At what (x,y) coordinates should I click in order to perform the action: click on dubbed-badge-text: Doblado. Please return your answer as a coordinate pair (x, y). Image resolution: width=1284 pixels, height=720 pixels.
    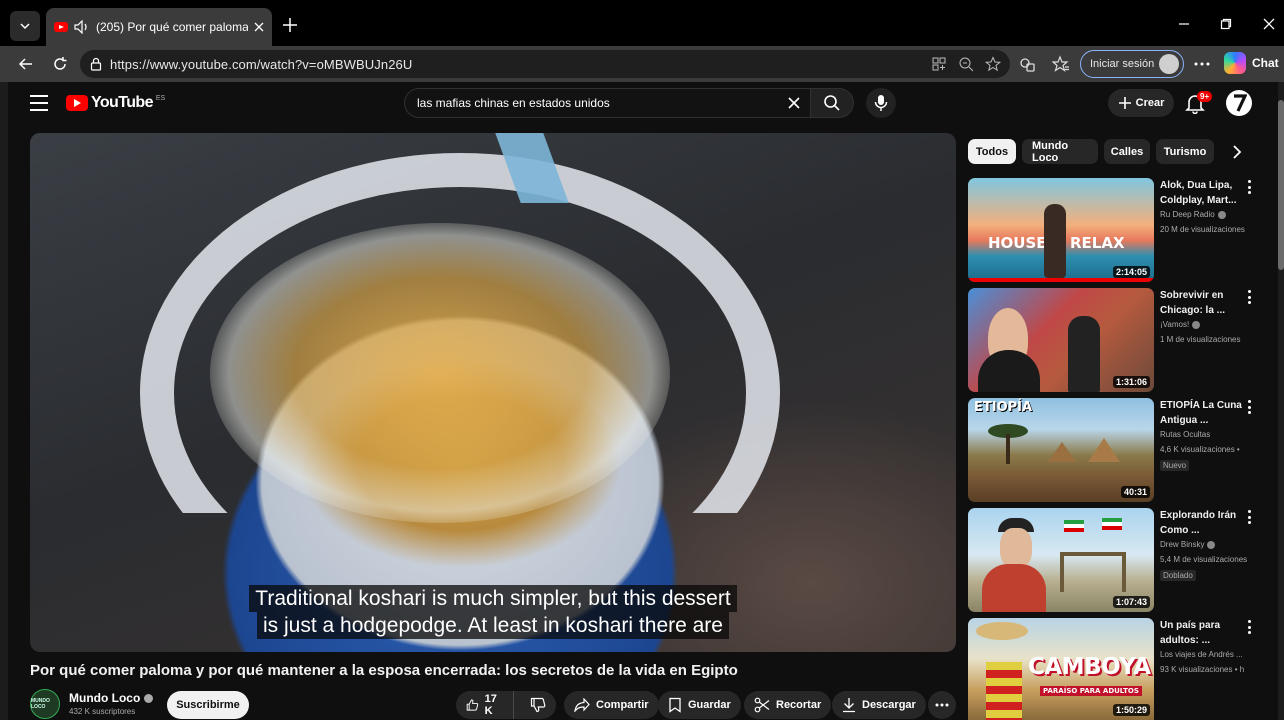
    Looking at the image, I should click on (1178, 575).